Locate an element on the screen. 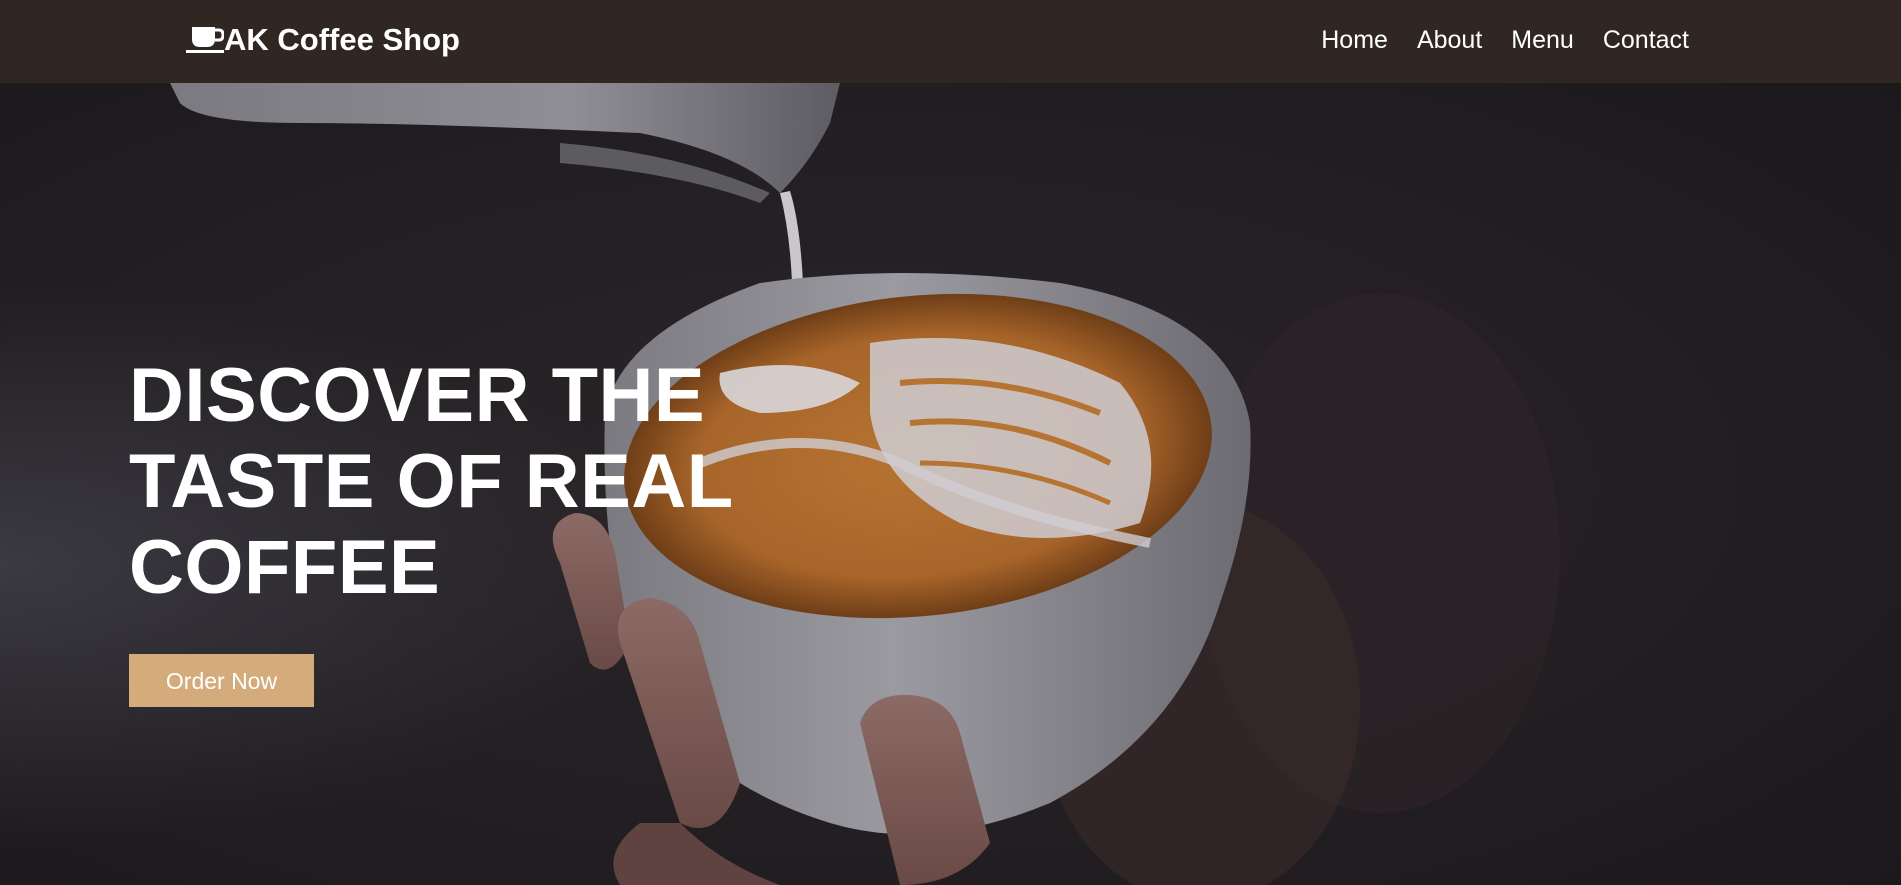 The image size is (1901, 885). nav-link-about: About is located at coordinates (1449, 40).